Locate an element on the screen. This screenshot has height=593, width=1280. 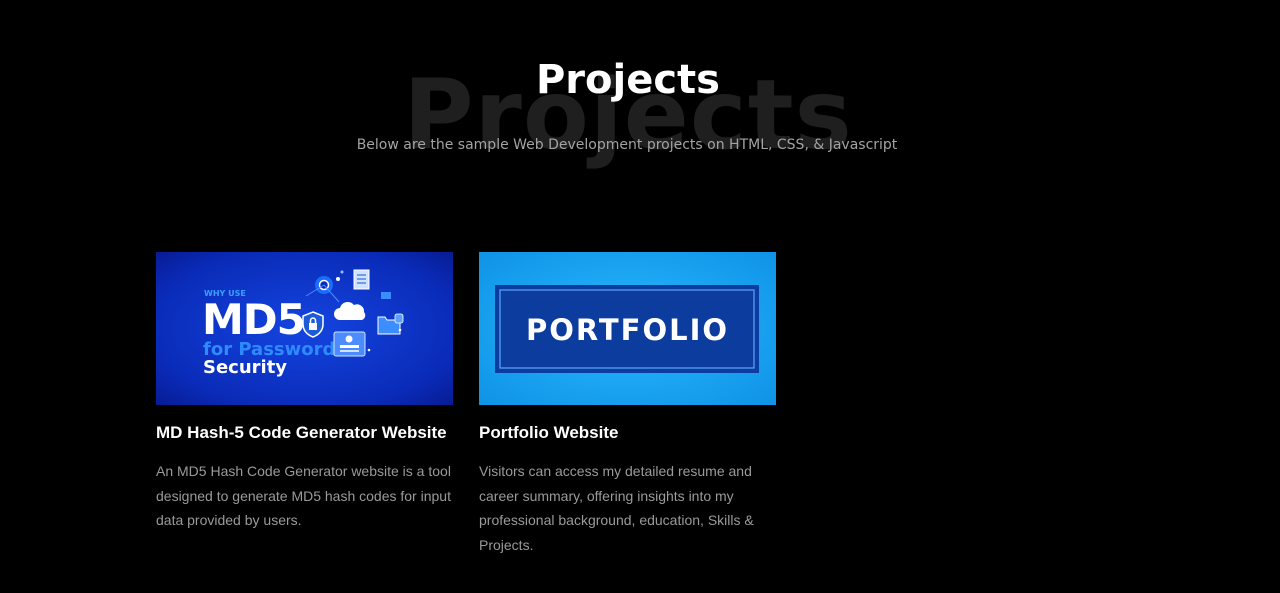
project-thumbnail-md5: WHY USE MD5 for Password Security is located at coordinates (304, 328).